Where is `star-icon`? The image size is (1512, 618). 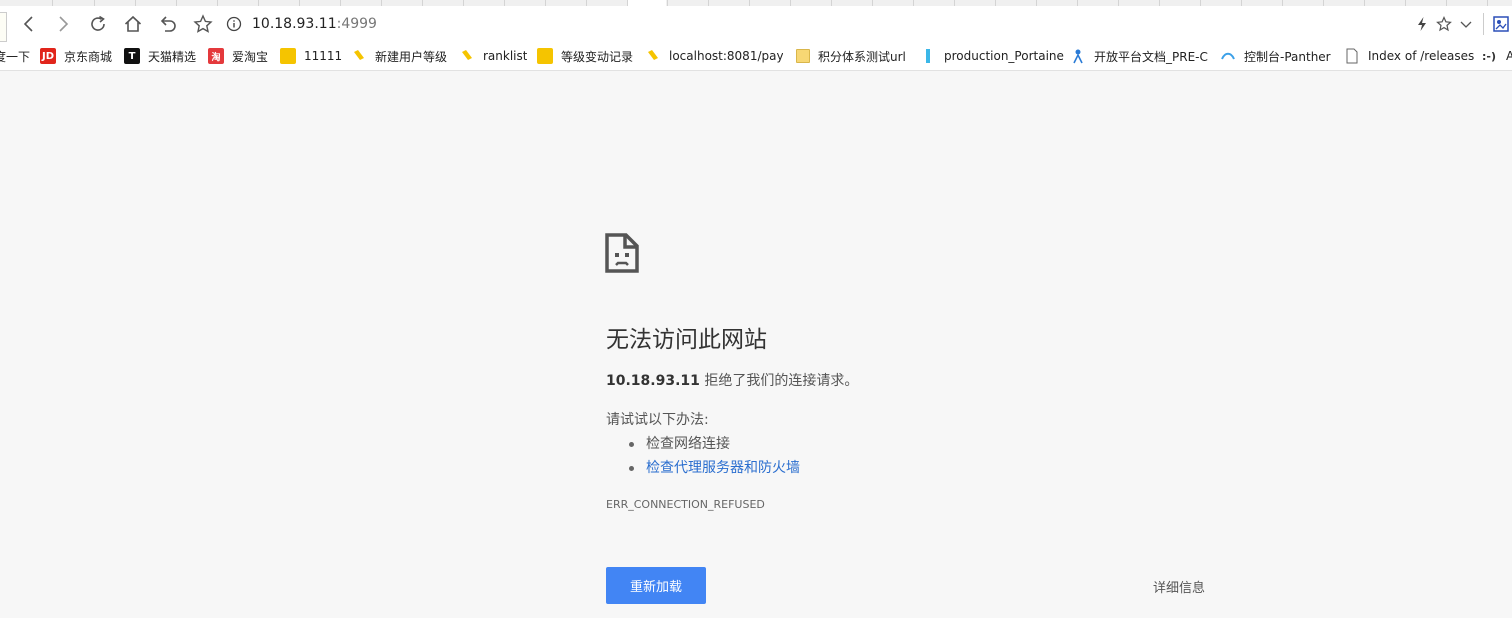 star-icon is located at coordinates (1444, 24).